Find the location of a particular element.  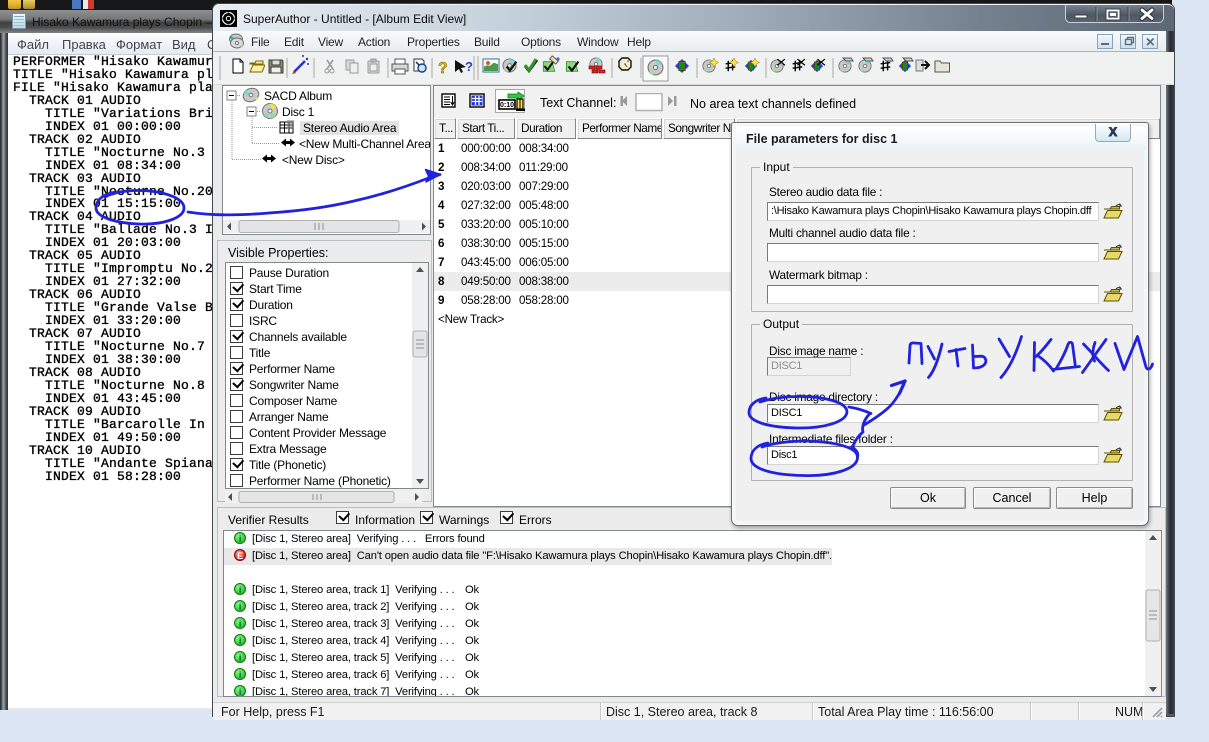

svg-text: 0:10 is located at coordinates (507, 105).